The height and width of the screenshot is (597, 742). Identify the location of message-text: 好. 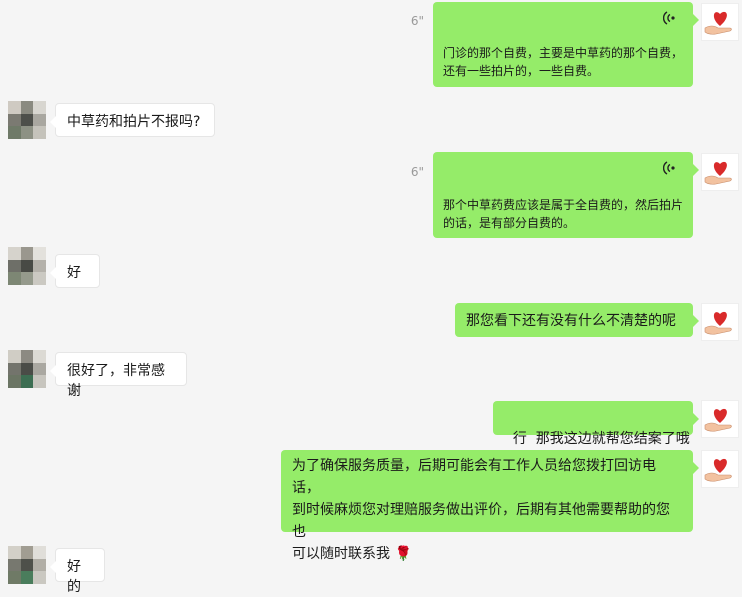
(74, 273).